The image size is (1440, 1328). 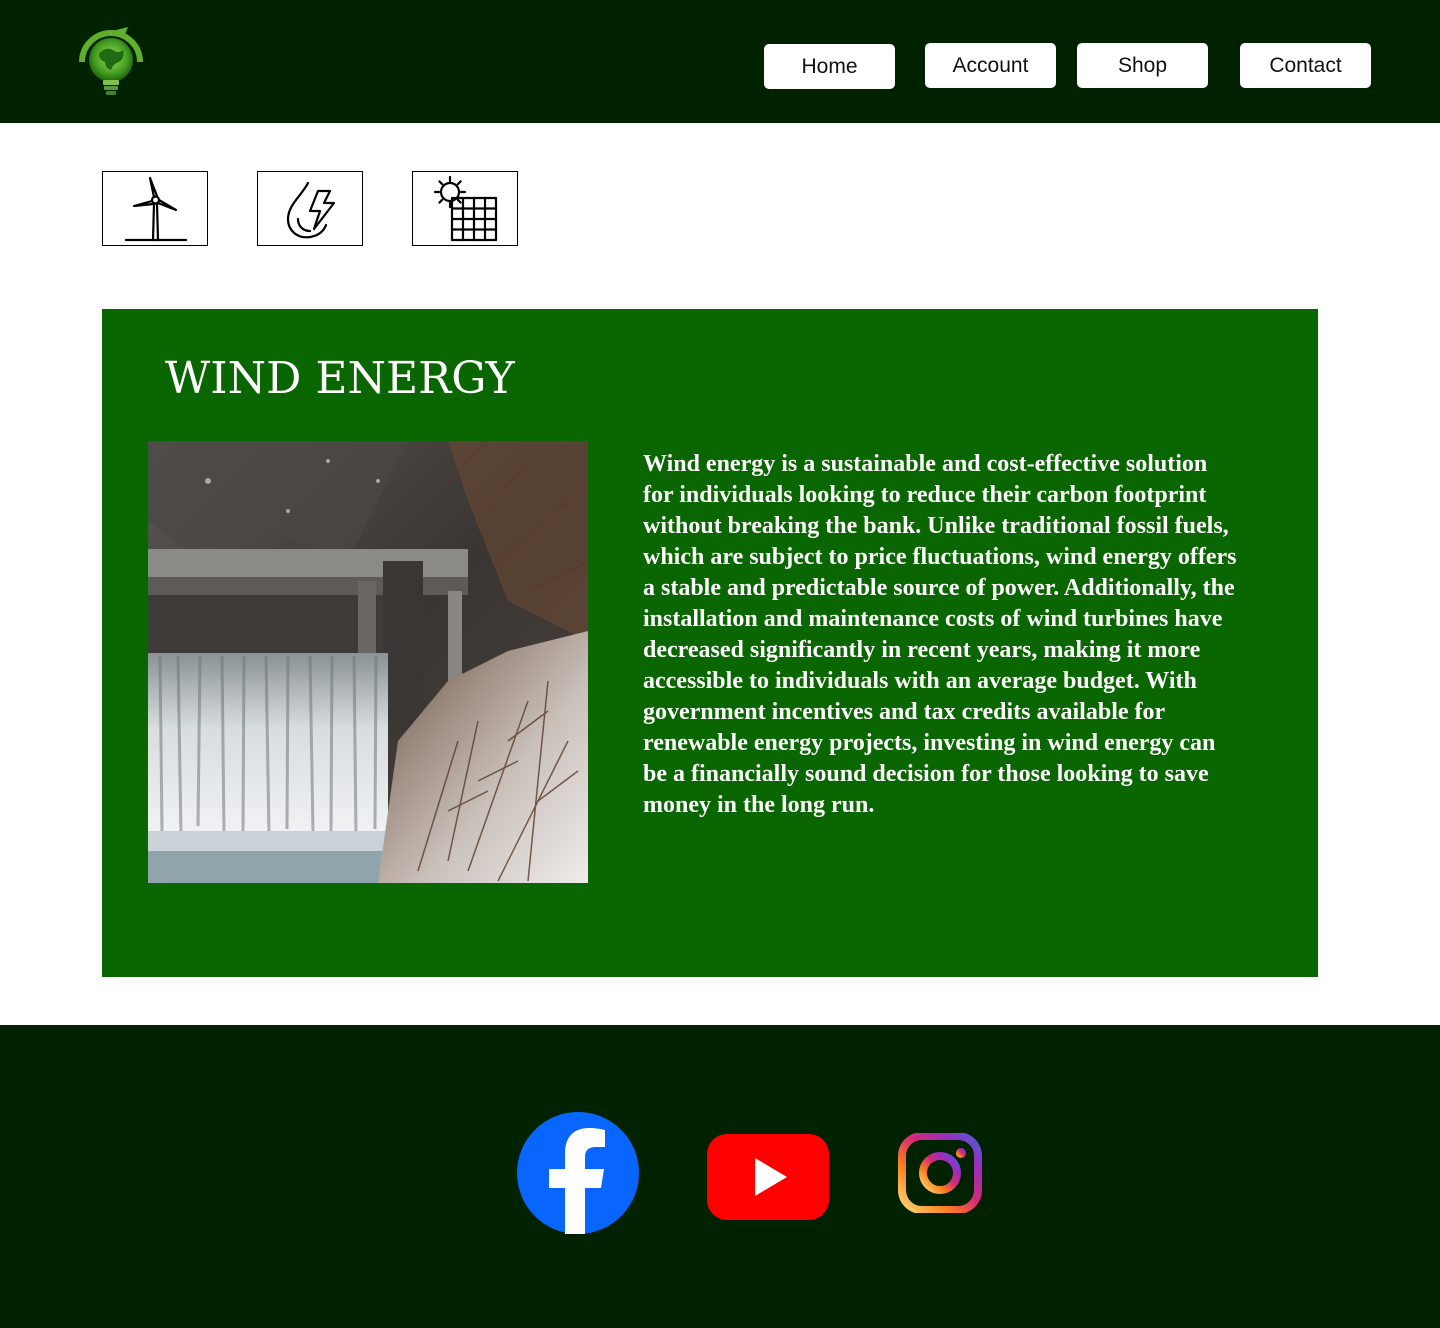 I want to click on nav-contact-button: Contact, so click(x=1305, y=65).